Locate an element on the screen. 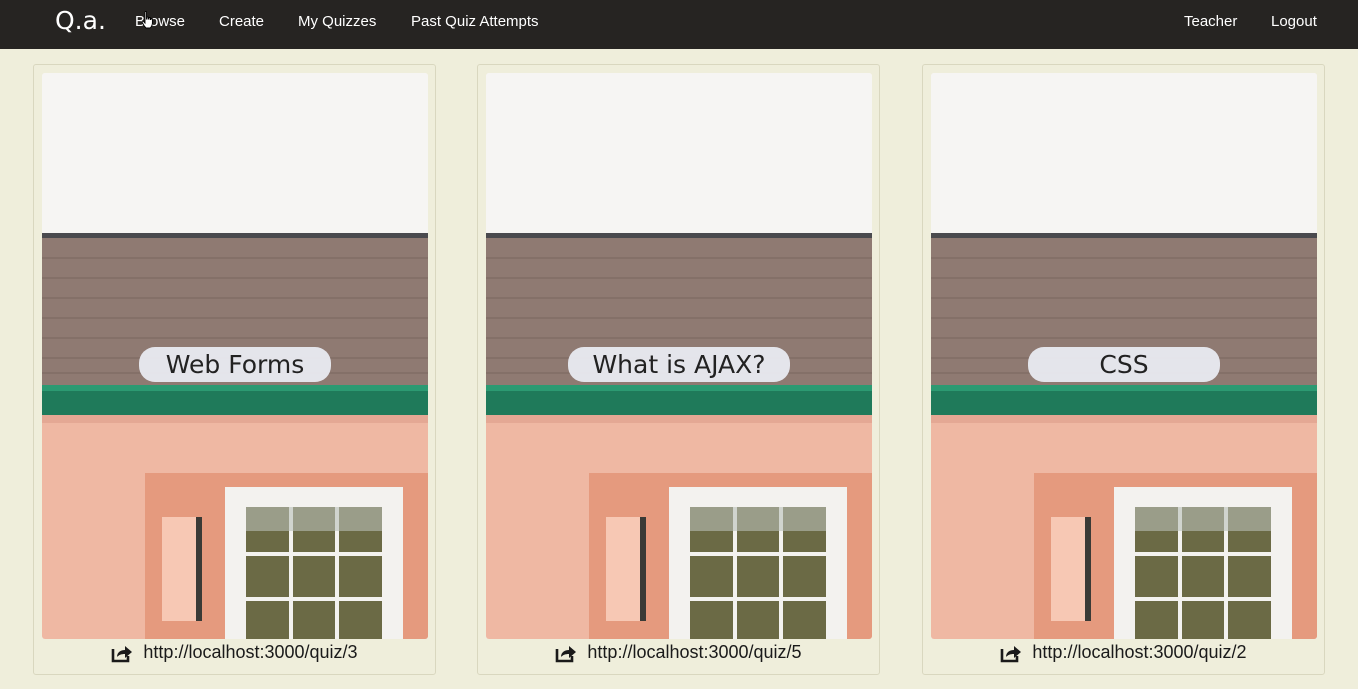  quiz-share-link: http://localhost:3000/quiz/2 is located at coordinates (1123, 652).